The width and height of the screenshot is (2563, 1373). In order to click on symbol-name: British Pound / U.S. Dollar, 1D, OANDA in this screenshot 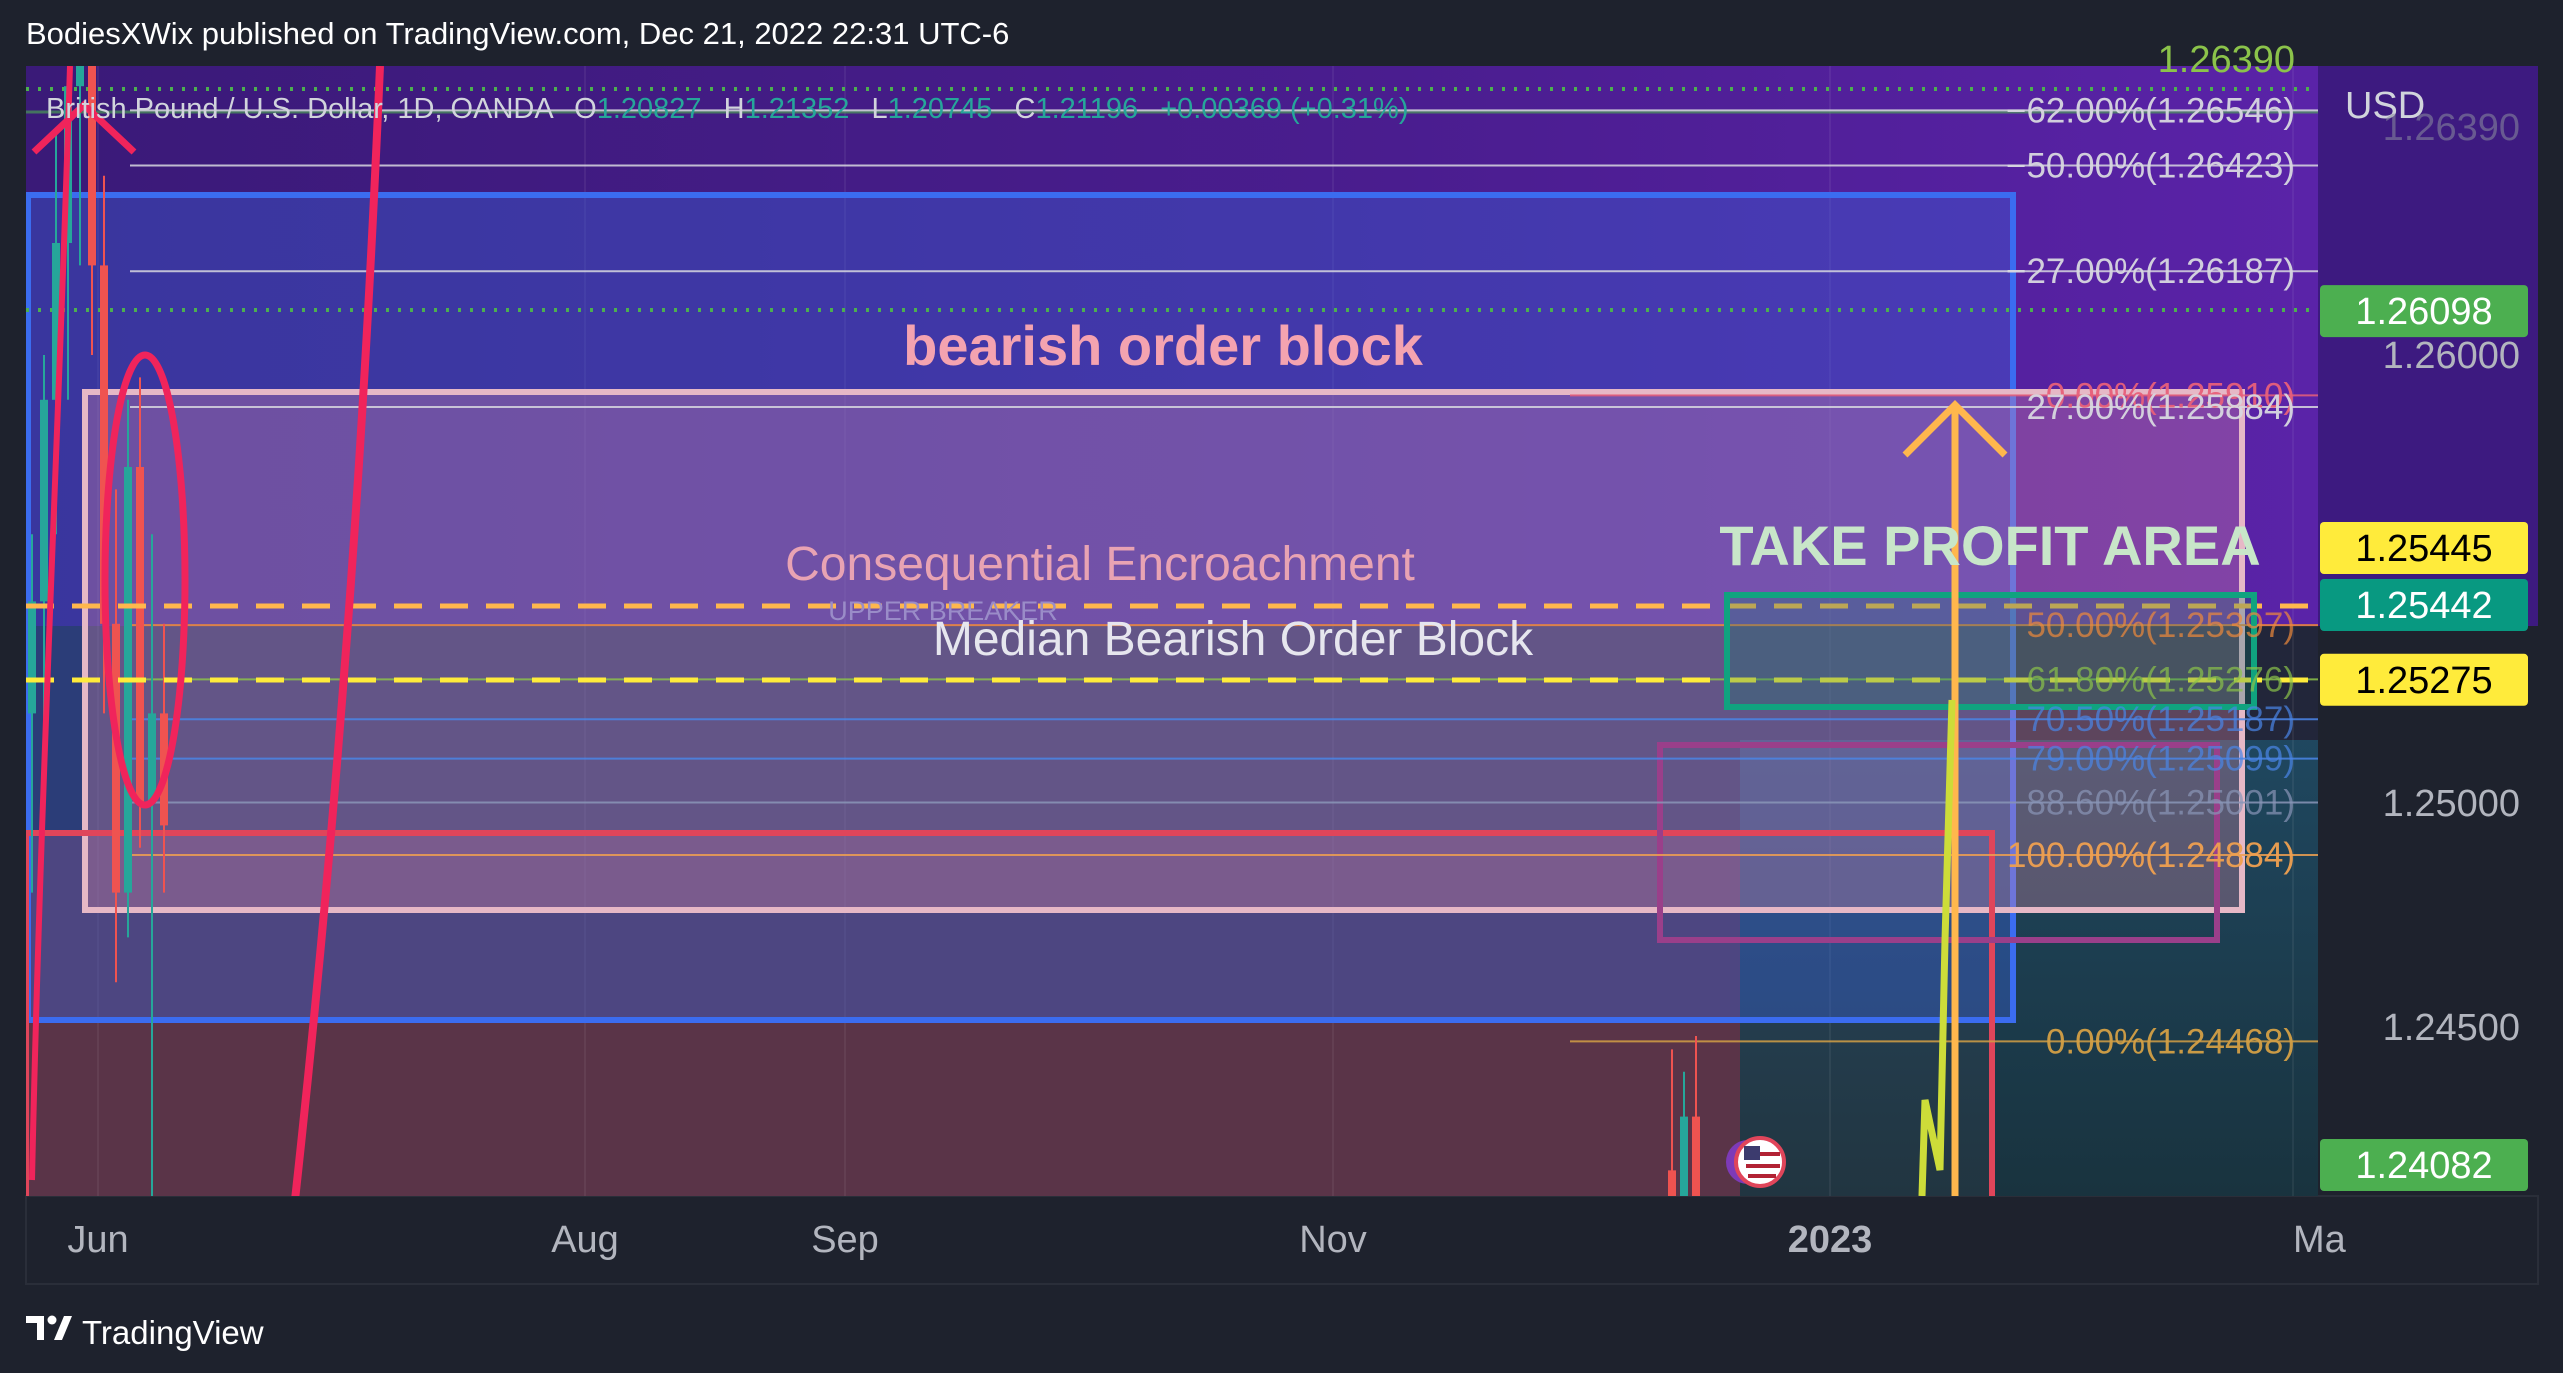, I will do `click(300, 109)`.